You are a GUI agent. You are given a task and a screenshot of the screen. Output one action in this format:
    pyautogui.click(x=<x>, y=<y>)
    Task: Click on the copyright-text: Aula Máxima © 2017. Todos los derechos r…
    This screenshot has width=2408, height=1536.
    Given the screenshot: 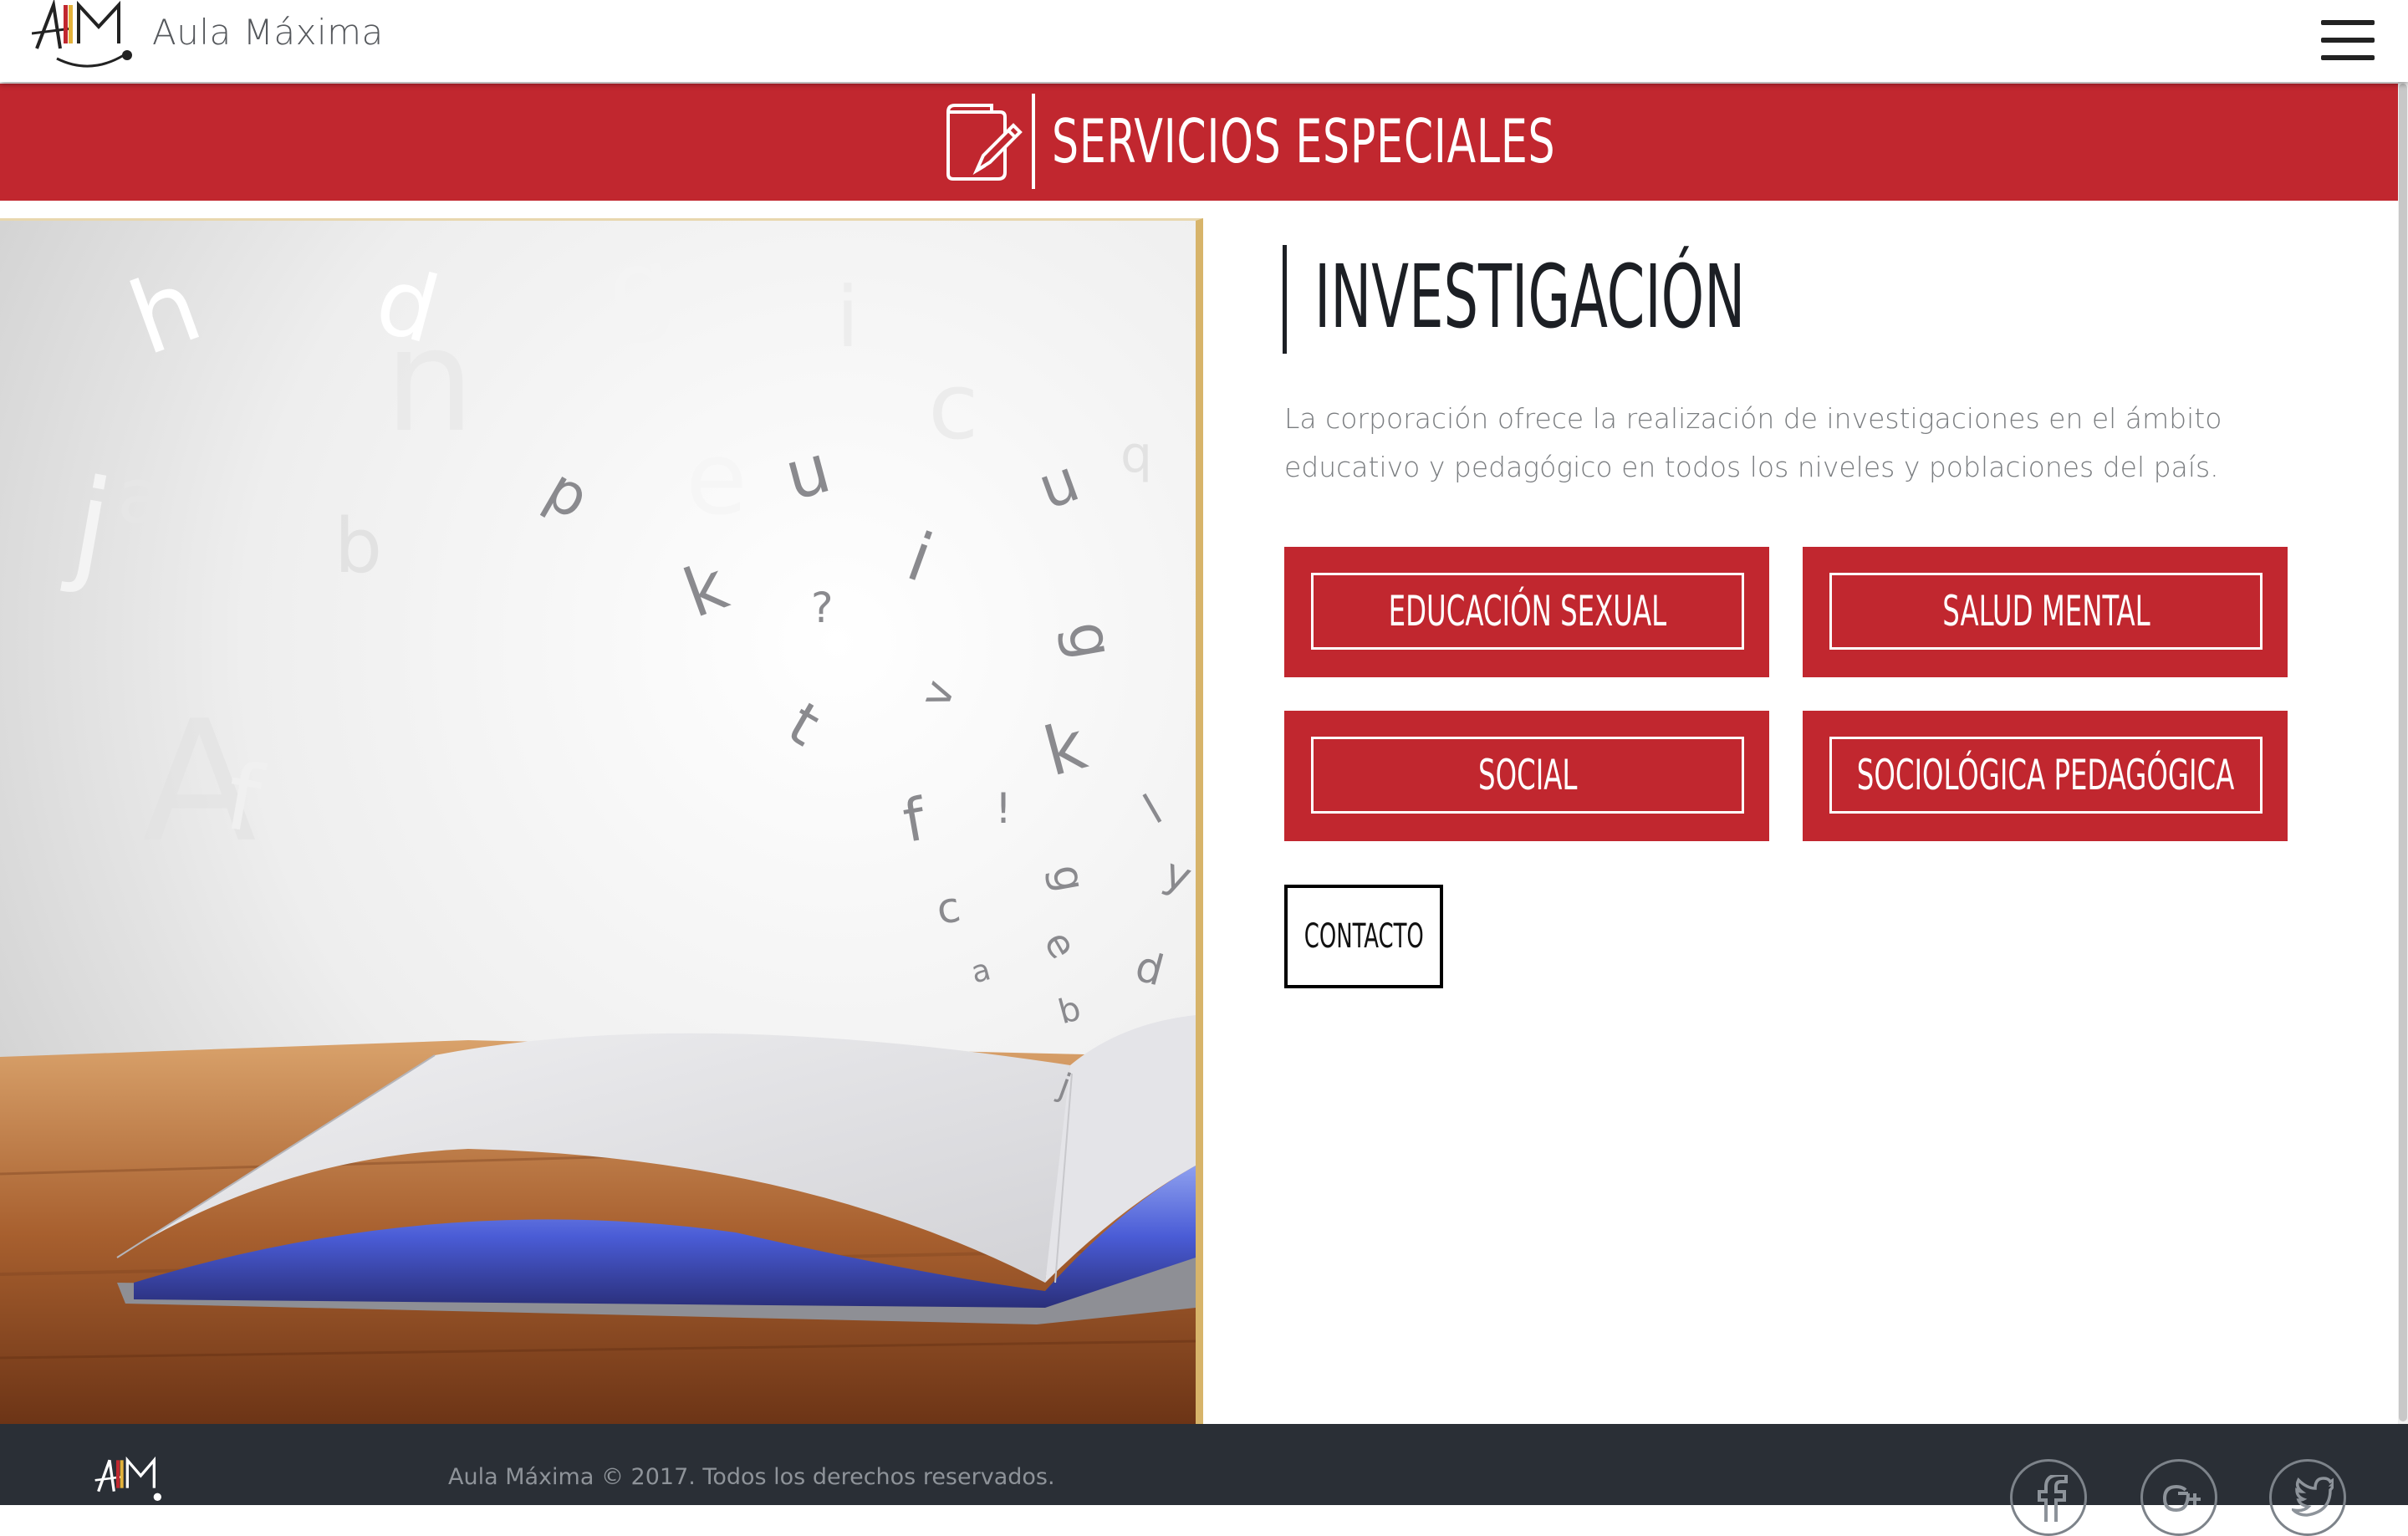 What is the action you would take?
    pyautogui.click(x=752, y=1477)
    